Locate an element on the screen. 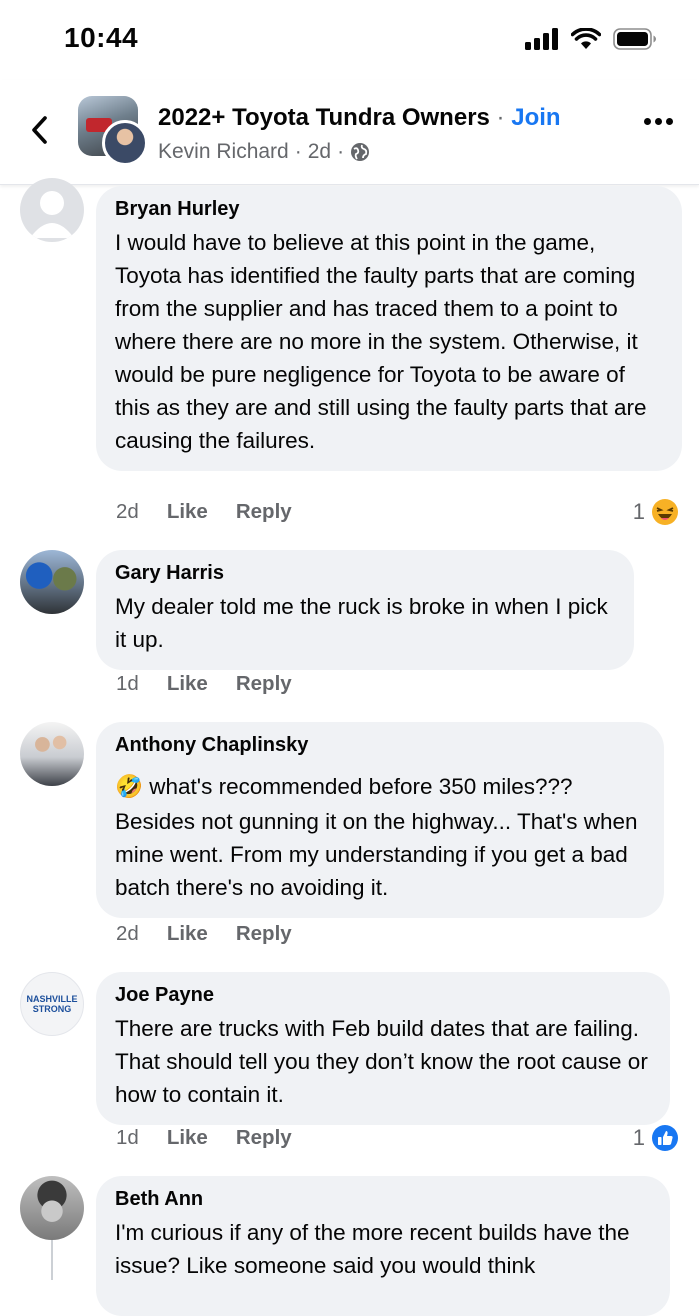 The image size is (699, 1316). commenter-name: Bryan Hurley is located at coordinates (388, 209).